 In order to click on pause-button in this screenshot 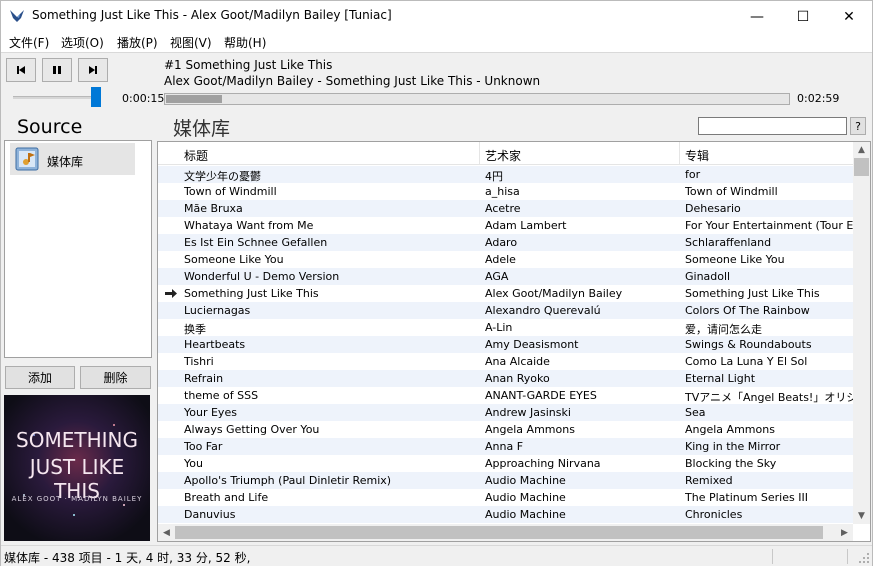, I will do `click(57, 70)`.